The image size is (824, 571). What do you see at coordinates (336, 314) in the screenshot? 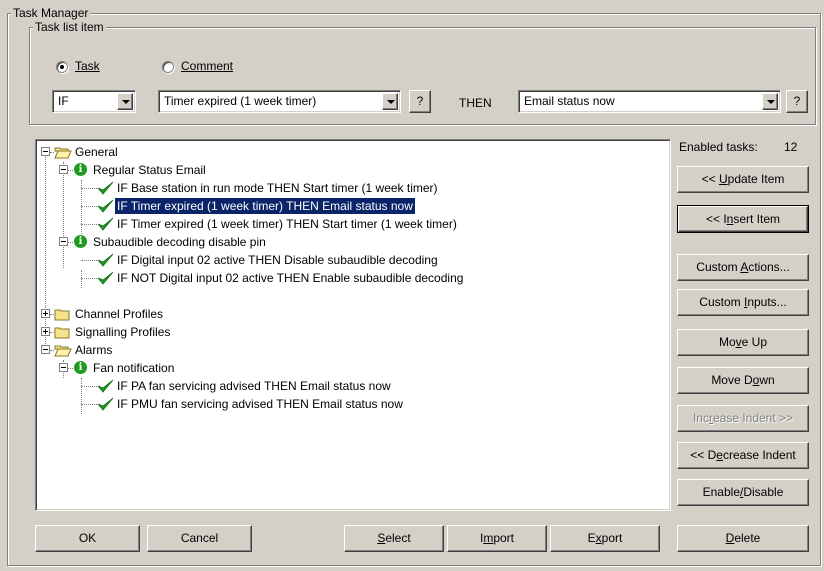
I see `tree-node-channel-profiles: Channel Profiles` at bounding box center [336, 314].